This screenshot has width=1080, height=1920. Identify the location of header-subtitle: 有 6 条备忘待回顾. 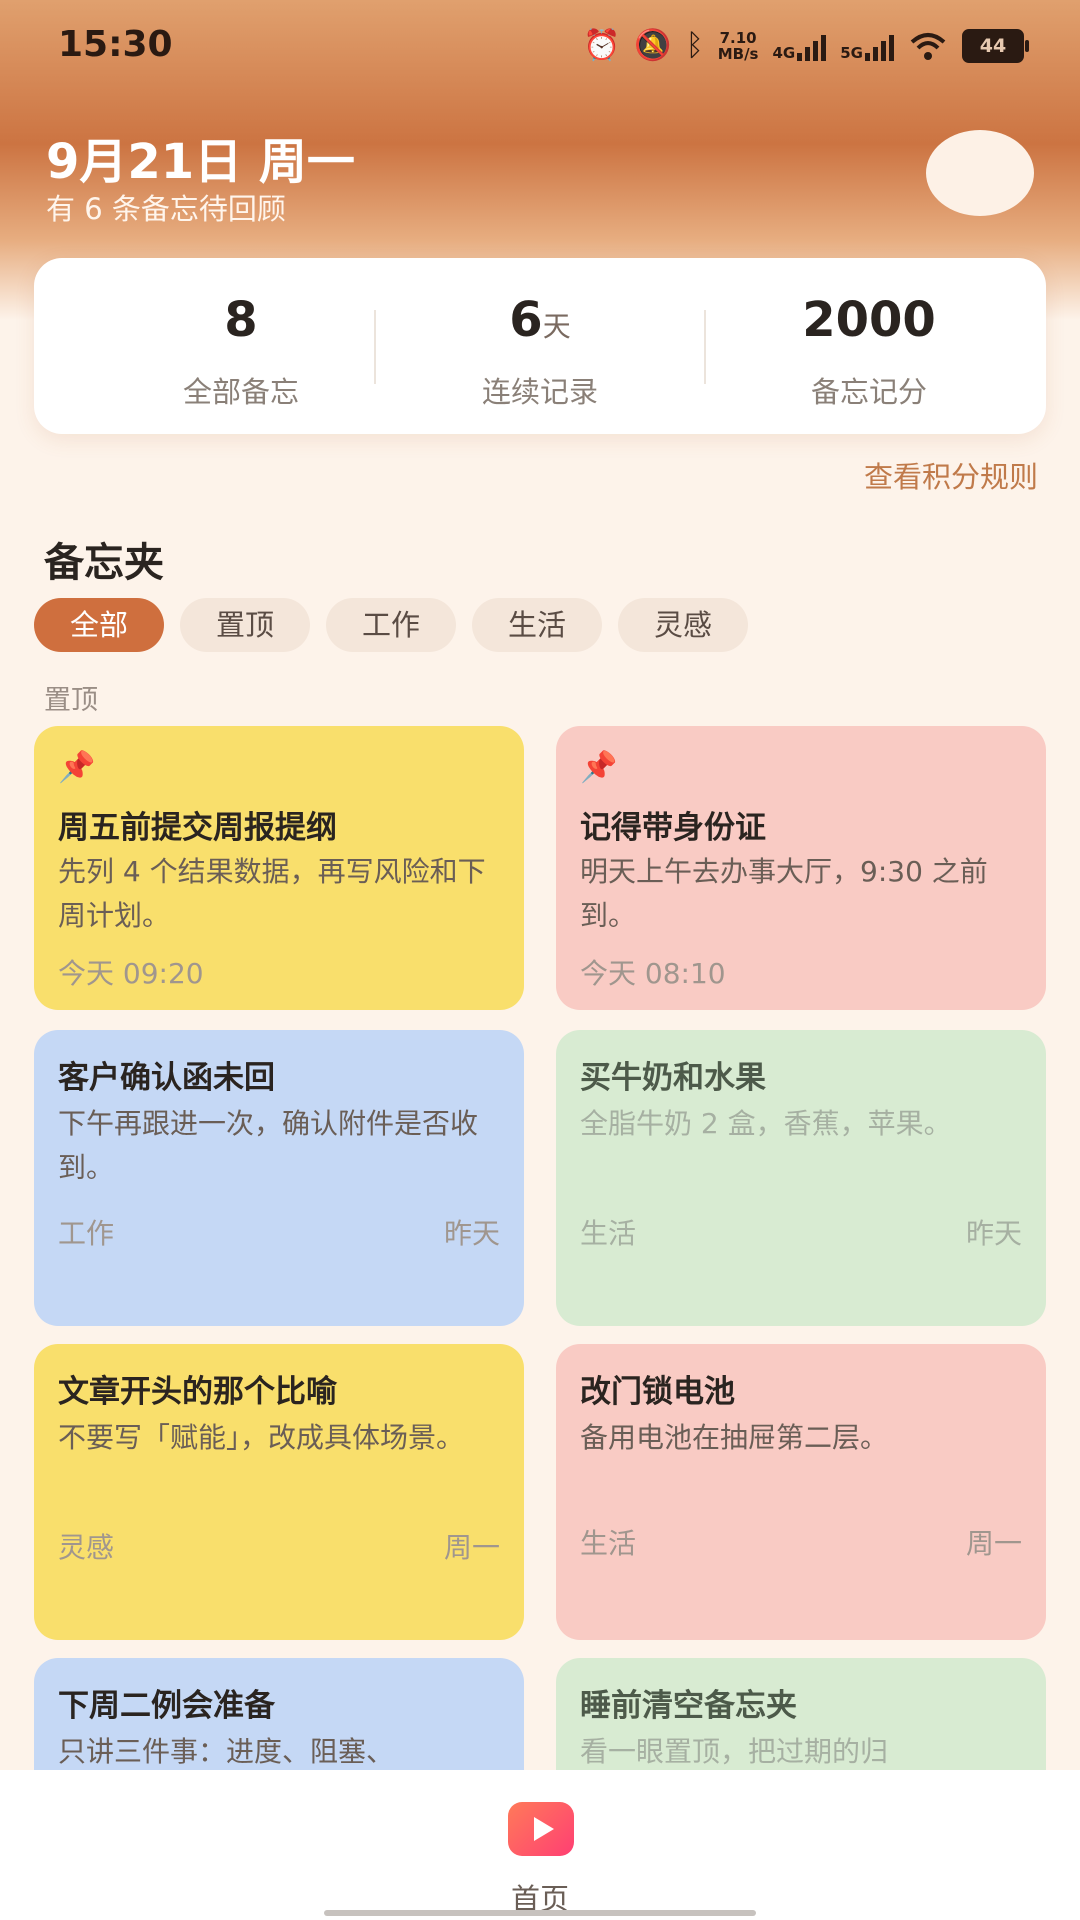
(166, 209).